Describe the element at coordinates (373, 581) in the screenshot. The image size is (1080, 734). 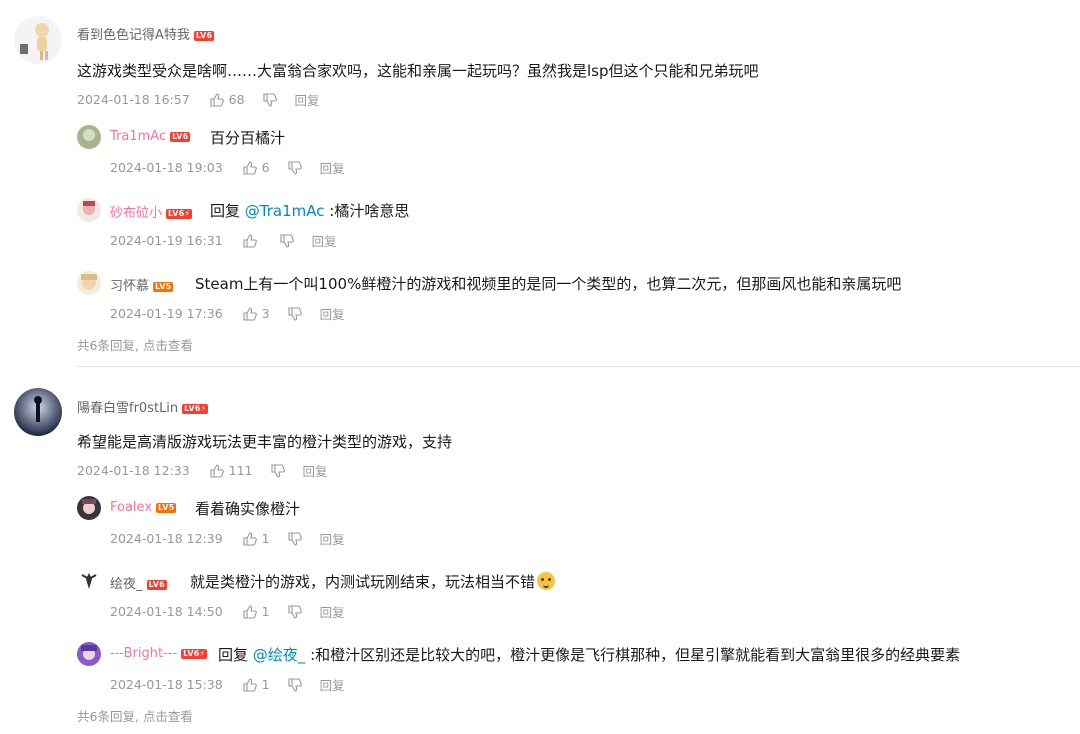
I see `reply-text: 就是类橙汁的游戏，内测试玩刚结束，玩法相当不错` at that location.